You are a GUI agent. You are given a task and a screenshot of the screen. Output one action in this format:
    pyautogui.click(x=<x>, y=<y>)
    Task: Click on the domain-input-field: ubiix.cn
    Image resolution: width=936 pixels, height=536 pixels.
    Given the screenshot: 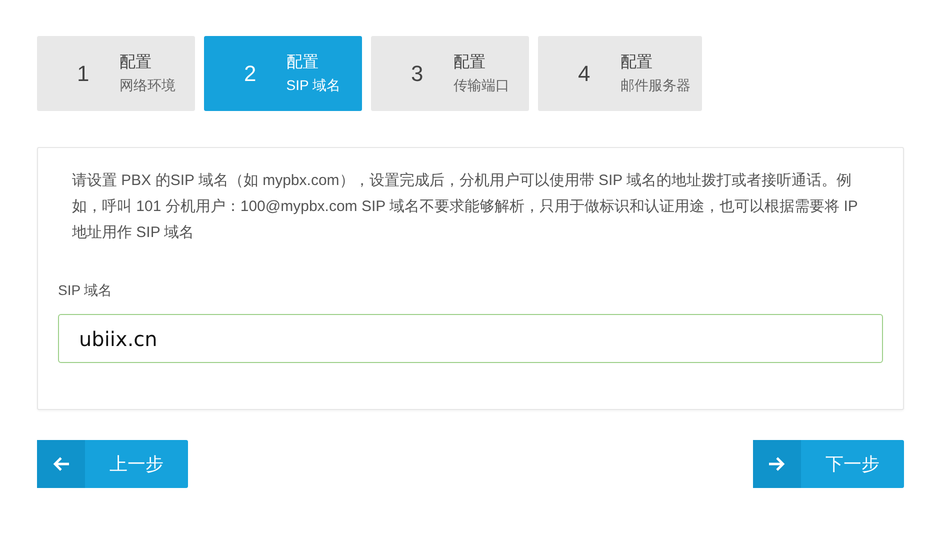 What is the action you would take?
    pyautogui.click(x=470, y=338)
    